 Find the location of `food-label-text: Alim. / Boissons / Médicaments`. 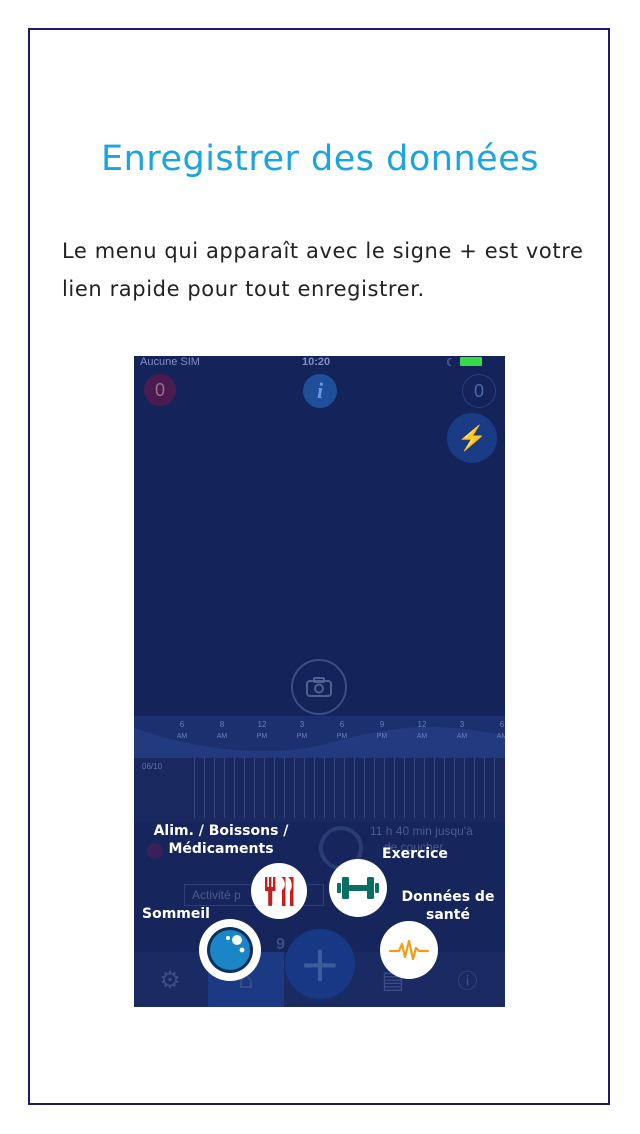

food-label-text: Alim. / Boissons / Médicaments is located at coordinates (221, 840).